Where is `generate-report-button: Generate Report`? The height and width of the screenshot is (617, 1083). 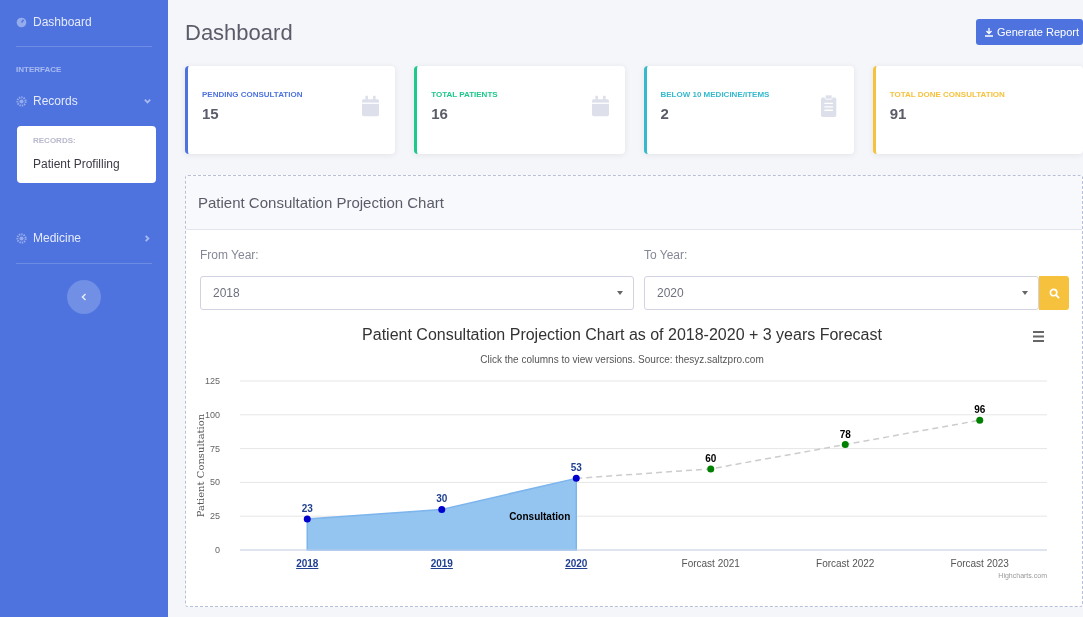
generate-report-button: Generate Report is located at coordinates (1029, 32).